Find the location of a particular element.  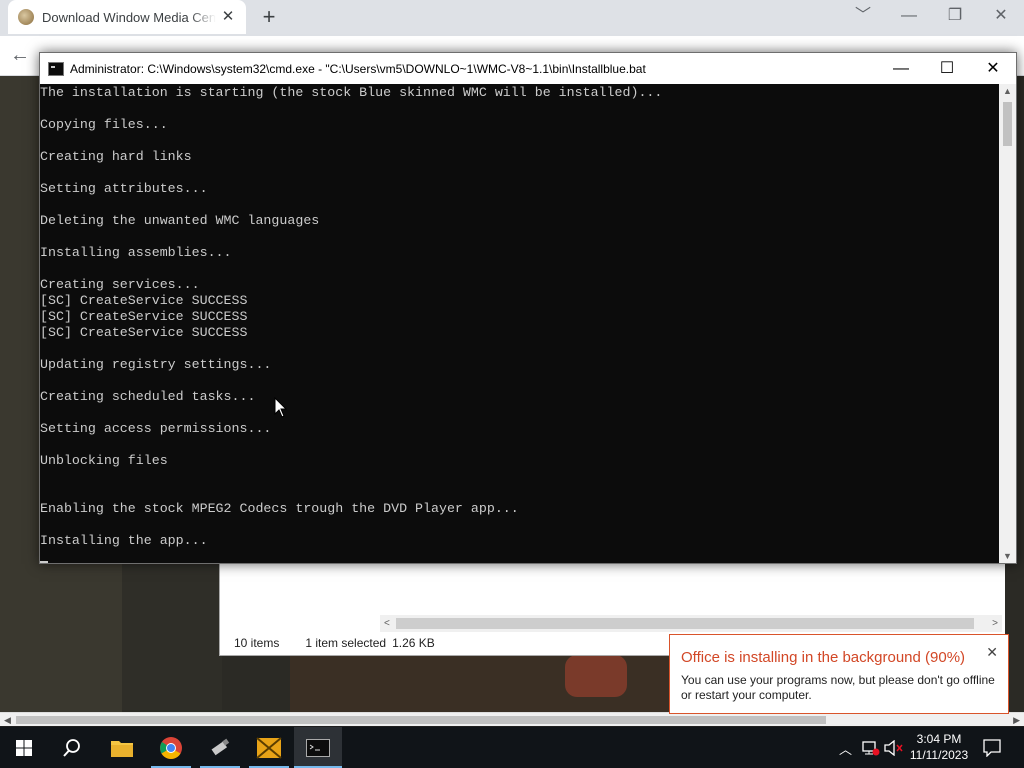

windows-logo-icon is located at coordinates (24, 747).